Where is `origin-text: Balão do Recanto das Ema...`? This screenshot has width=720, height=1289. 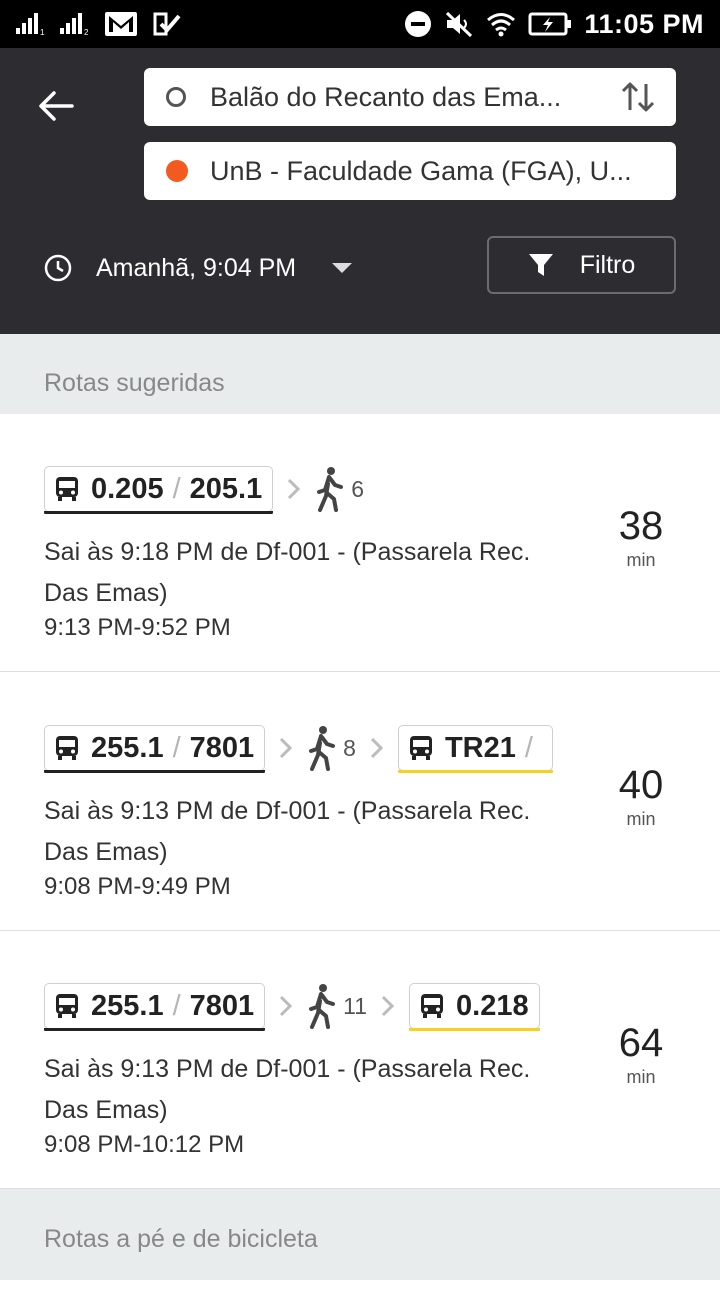
origin-text: Balão do Recanto das Ema... is located at coordinates (386, 96).